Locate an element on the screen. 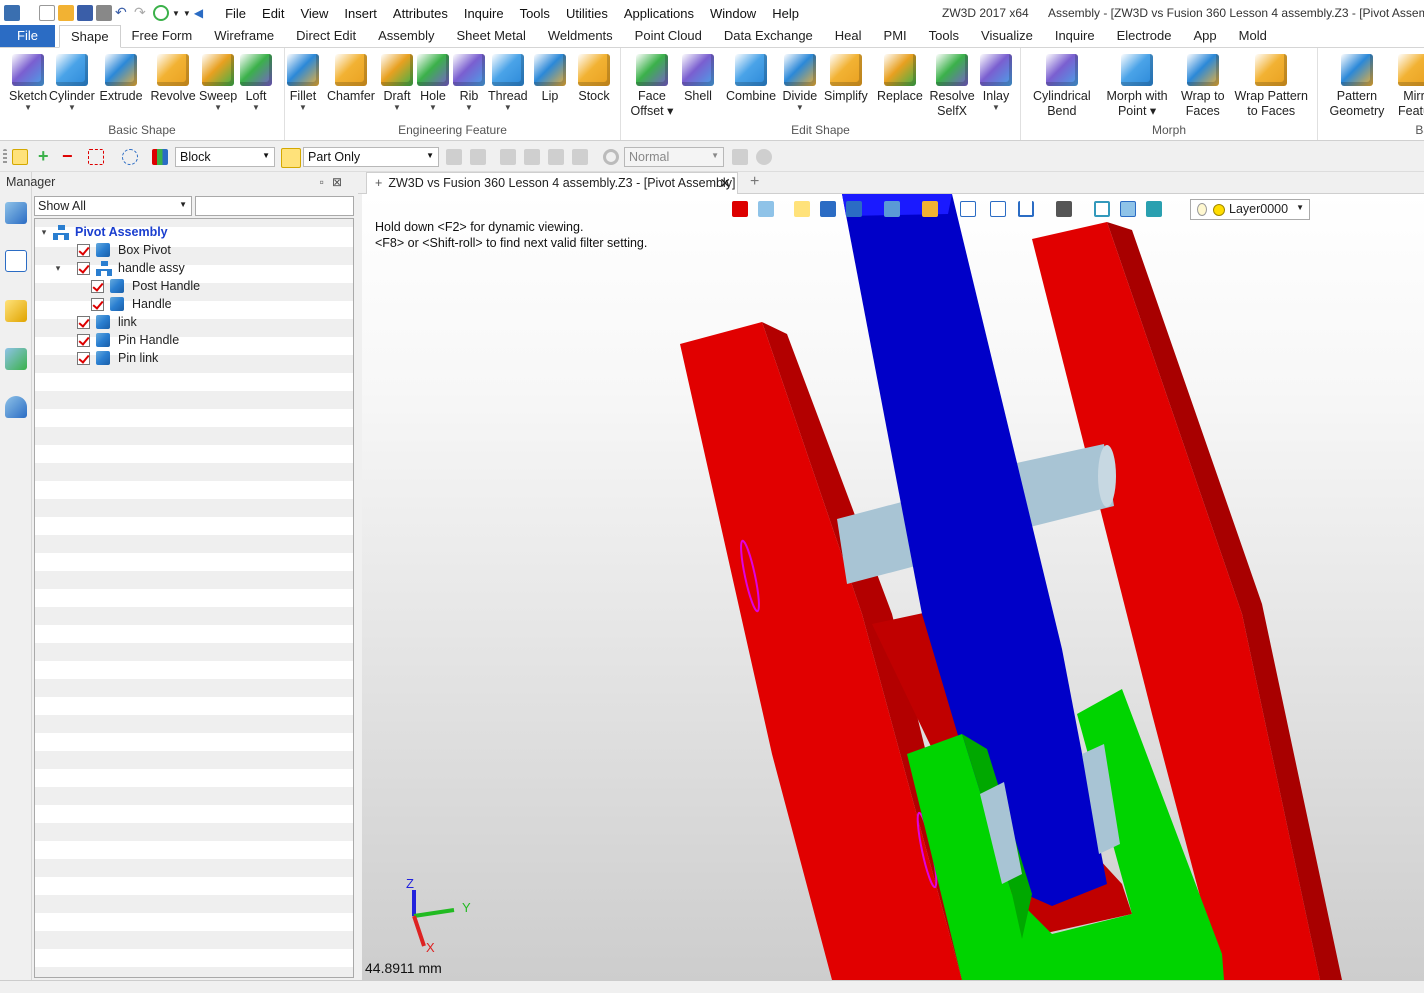  wireframe-icon is located at coordinates (1102, 209).